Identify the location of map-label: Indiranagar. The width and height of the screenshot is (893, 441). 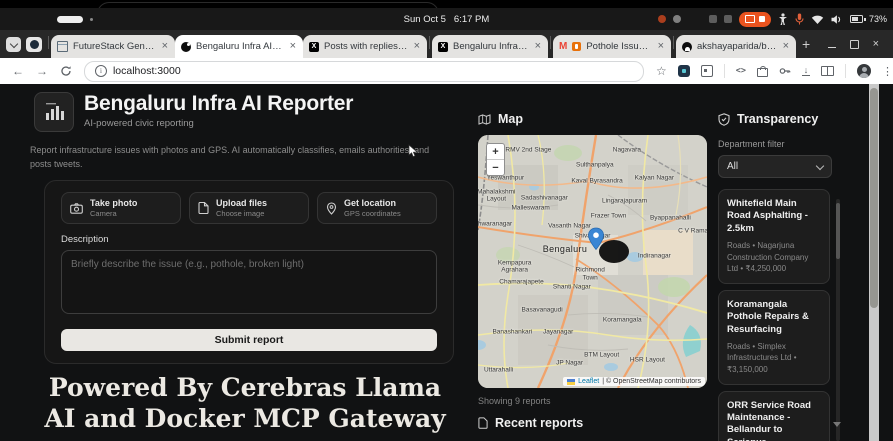
(654, 256).